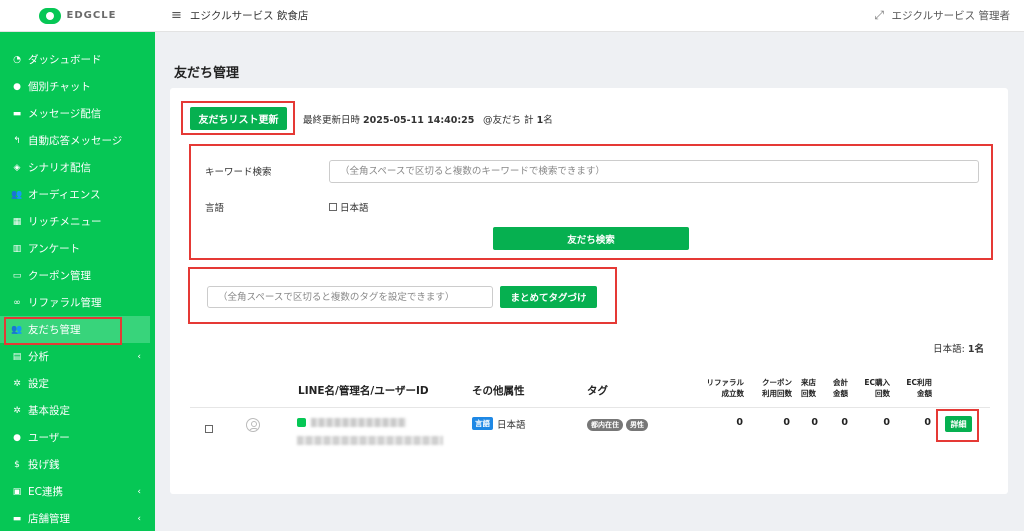  I want to click on sidebar-item-3: ↰ 自動応答メッセージ, so click(77, 140).